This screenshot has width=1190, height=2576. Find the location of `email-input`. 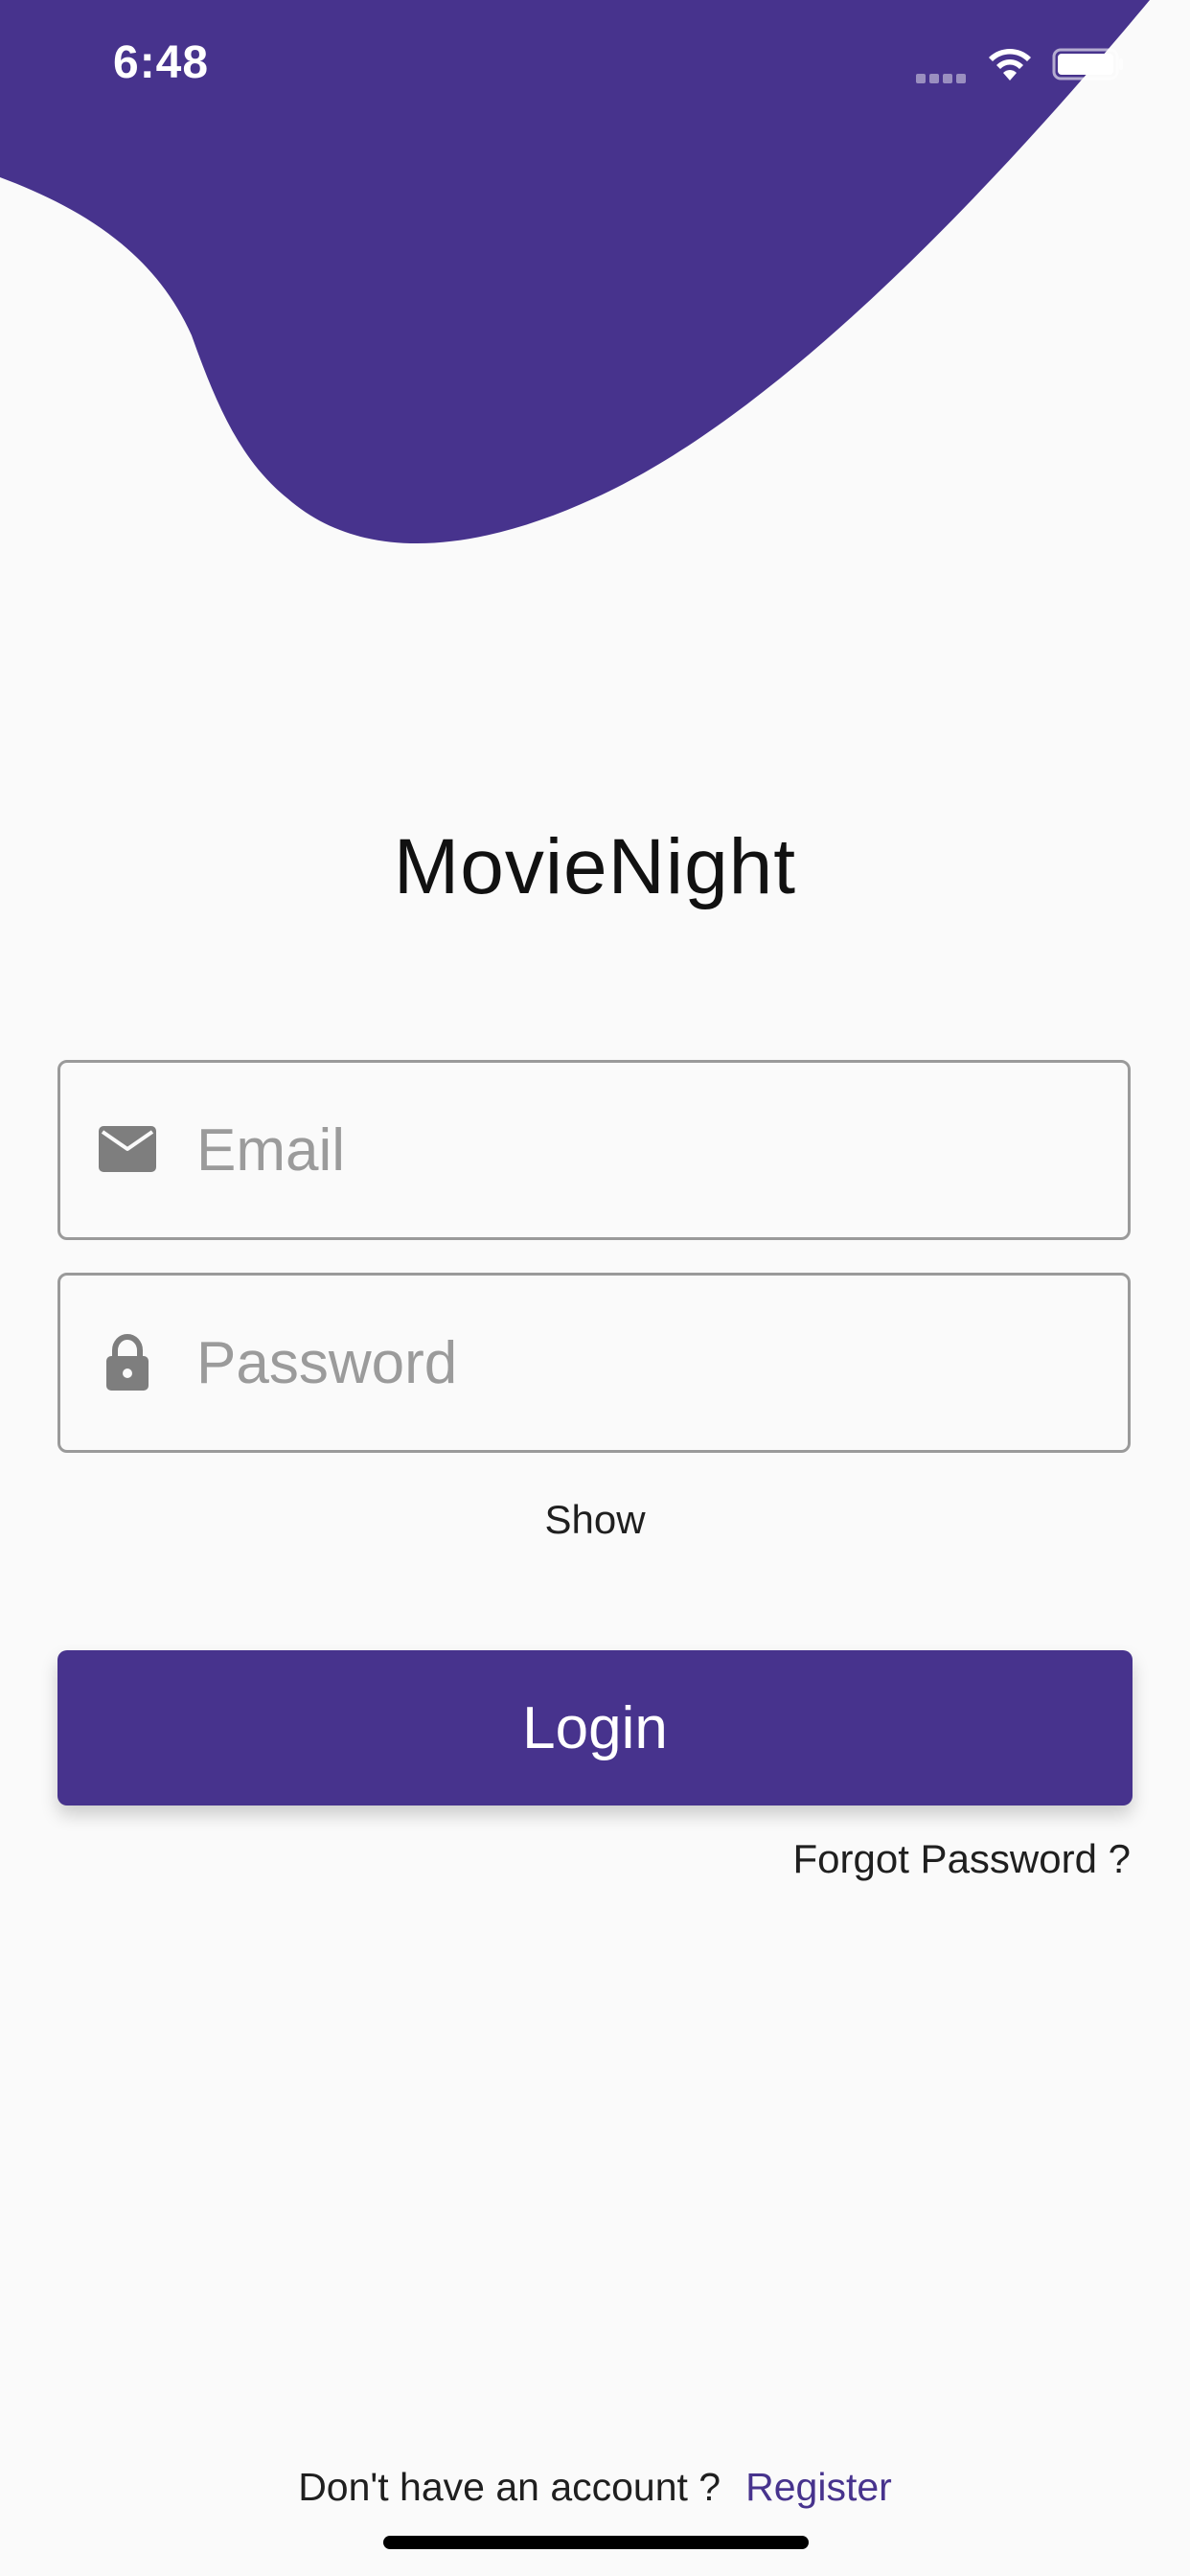

email-input is located at coordinates (647, 1150).